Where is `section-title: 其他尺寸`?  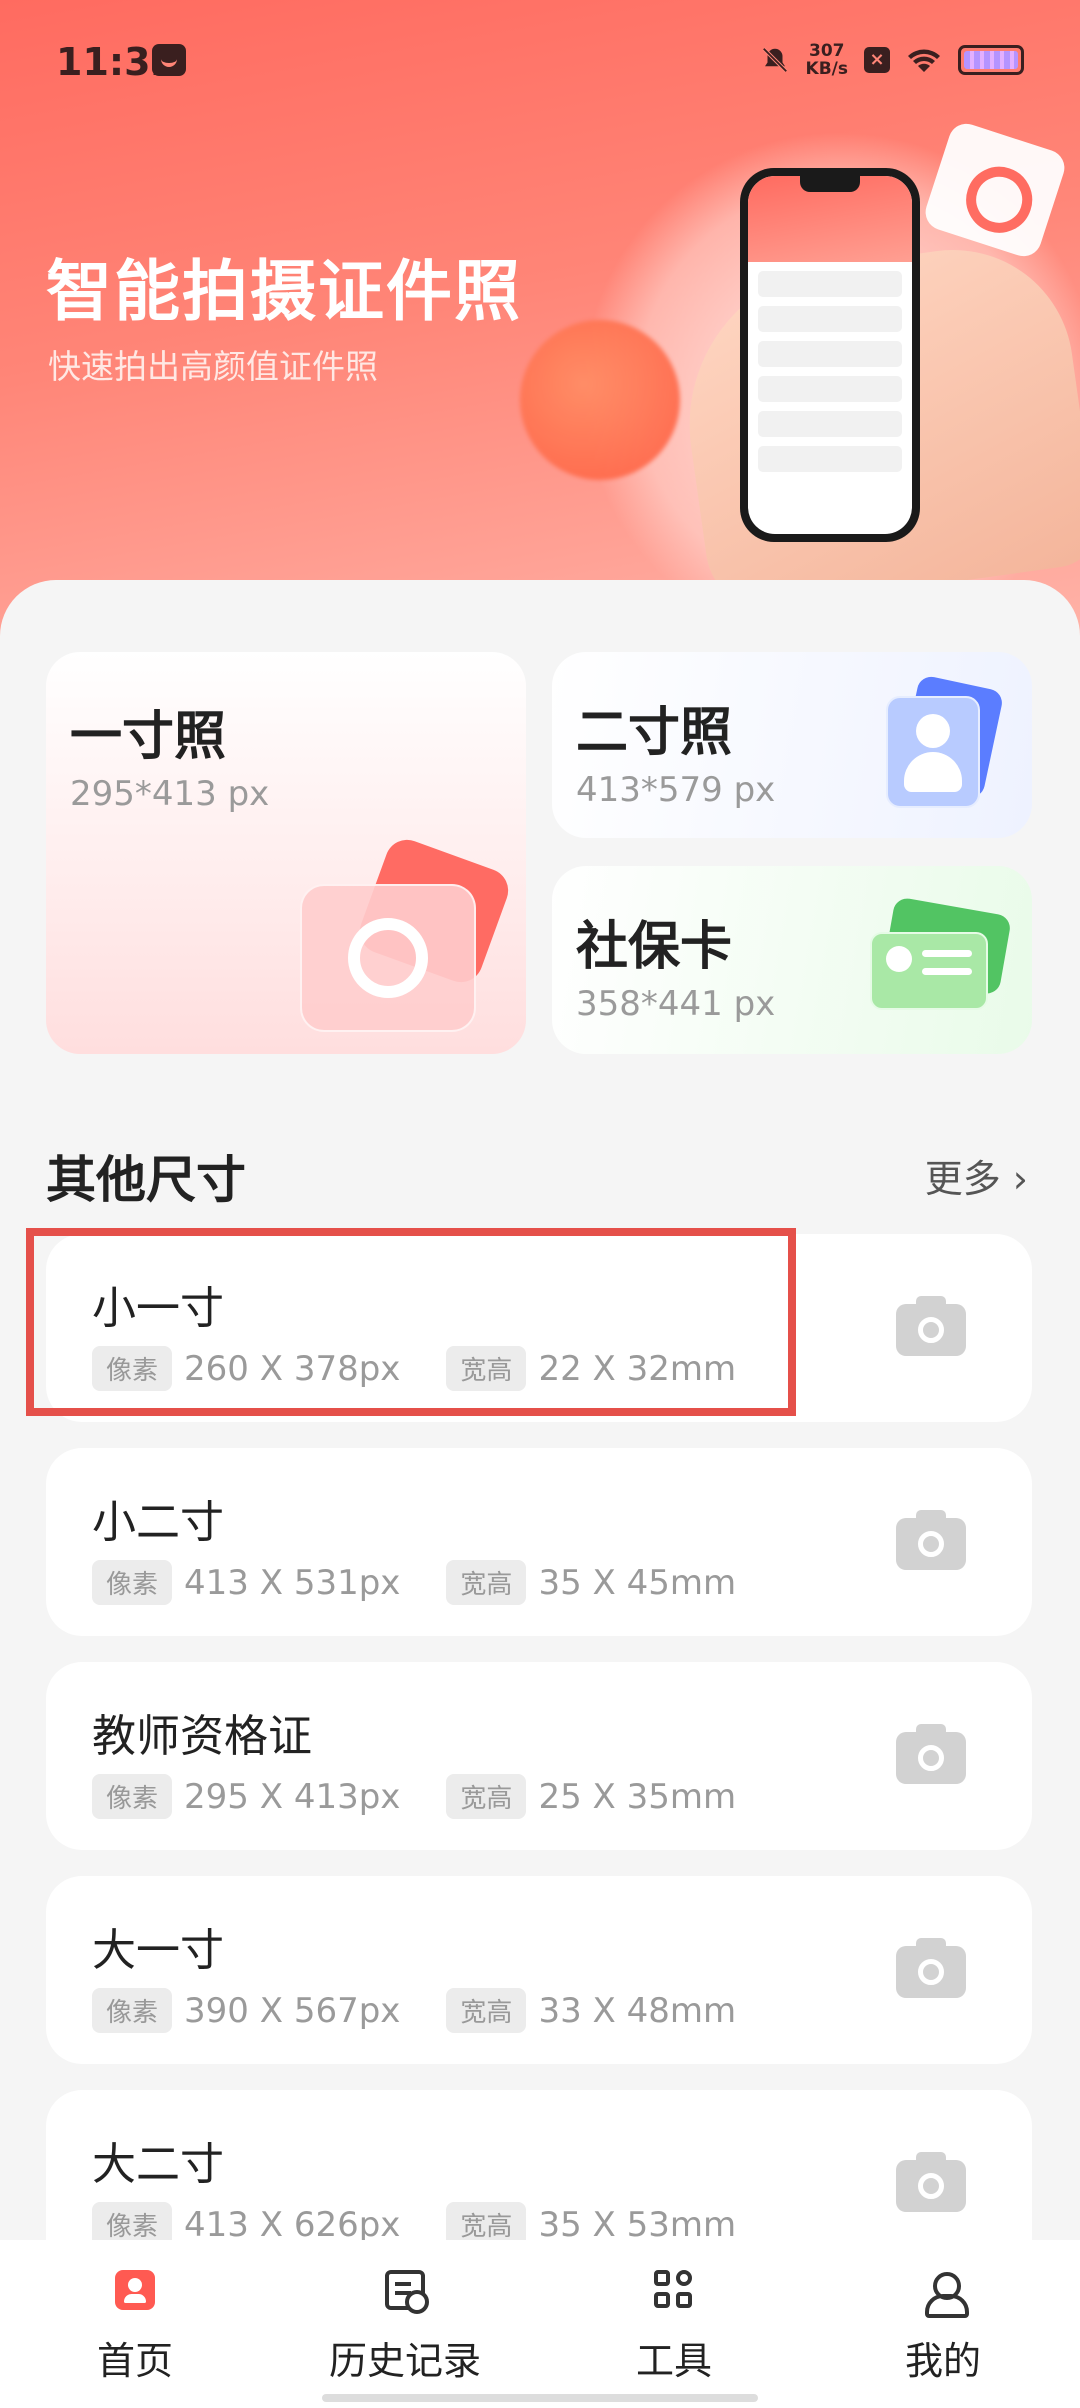
section-title: 其他尺寸 is located at coordinates (146, 1180).